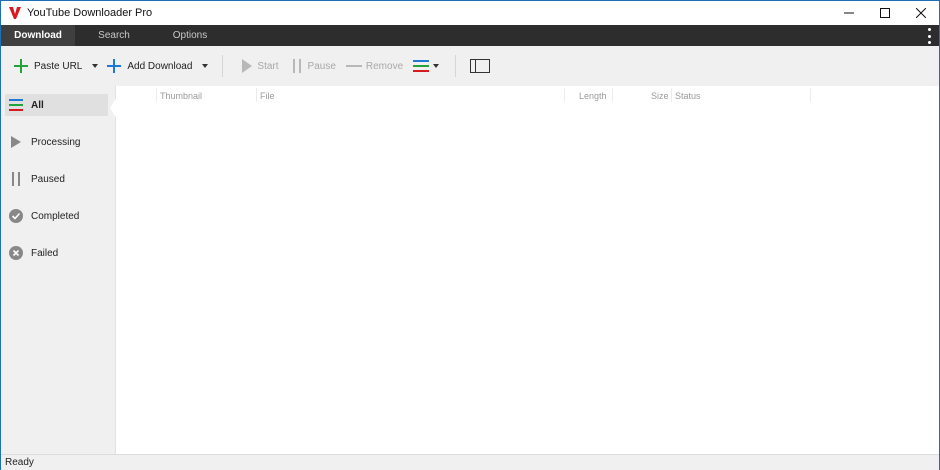 Image resolution: width=940 pixels, height=470 pixels. I want to click on paste-url-button: Paste URL, so click(47, 66).